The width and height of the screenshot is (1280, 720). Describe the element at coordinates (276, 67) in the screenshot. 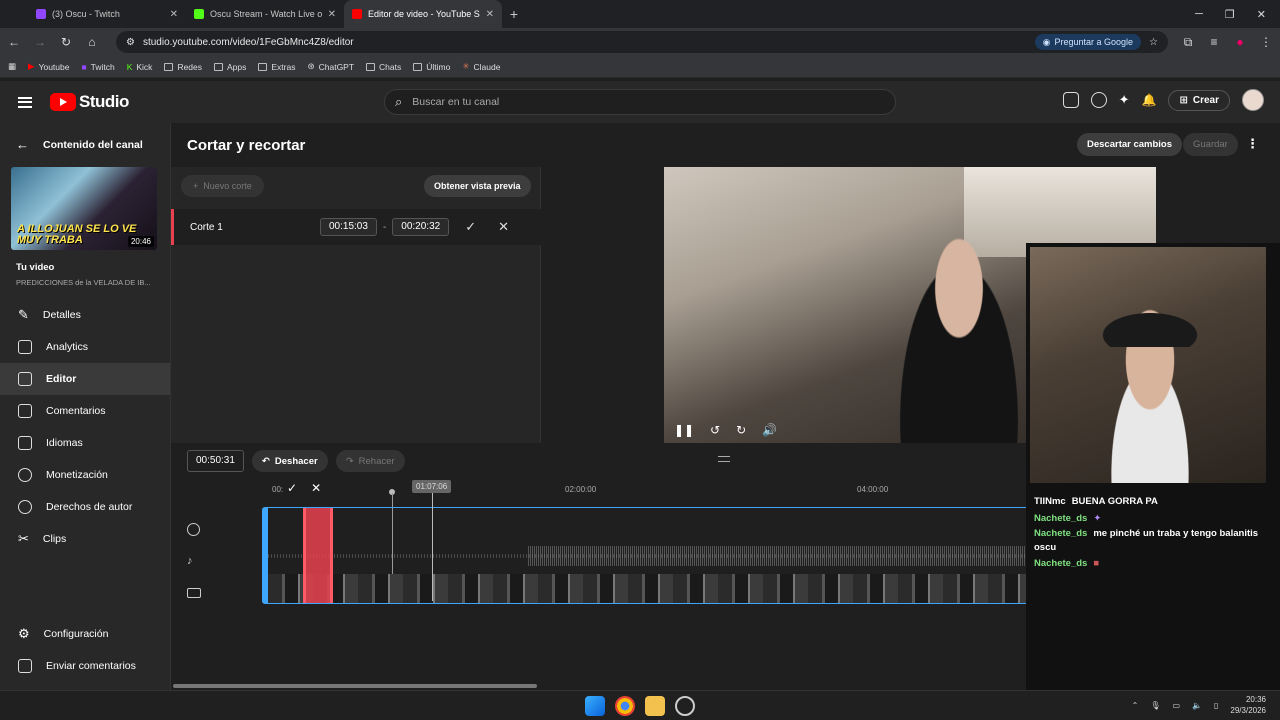

I see `bookmark-extras: Extras` at that location.